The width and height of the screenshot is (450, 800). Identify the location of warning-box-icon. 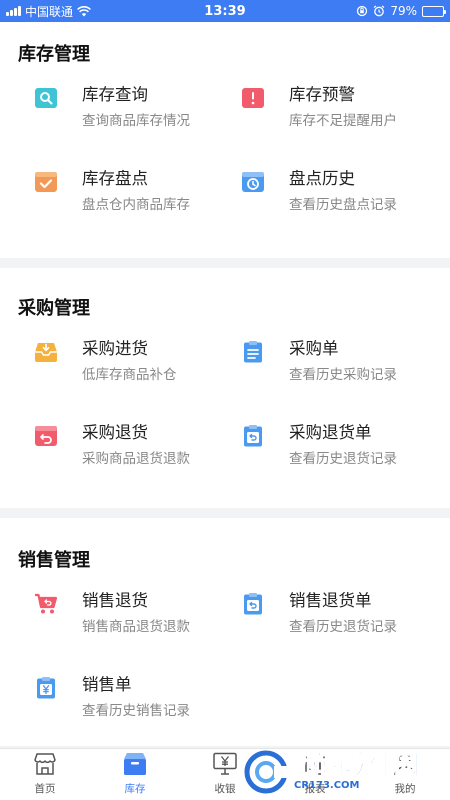
(253, 98).